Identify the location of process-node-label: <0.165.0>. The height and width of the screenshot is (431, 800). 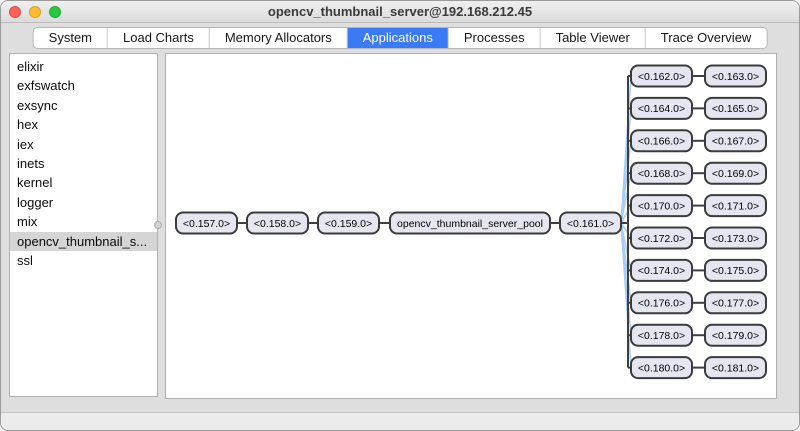
(735, 109).